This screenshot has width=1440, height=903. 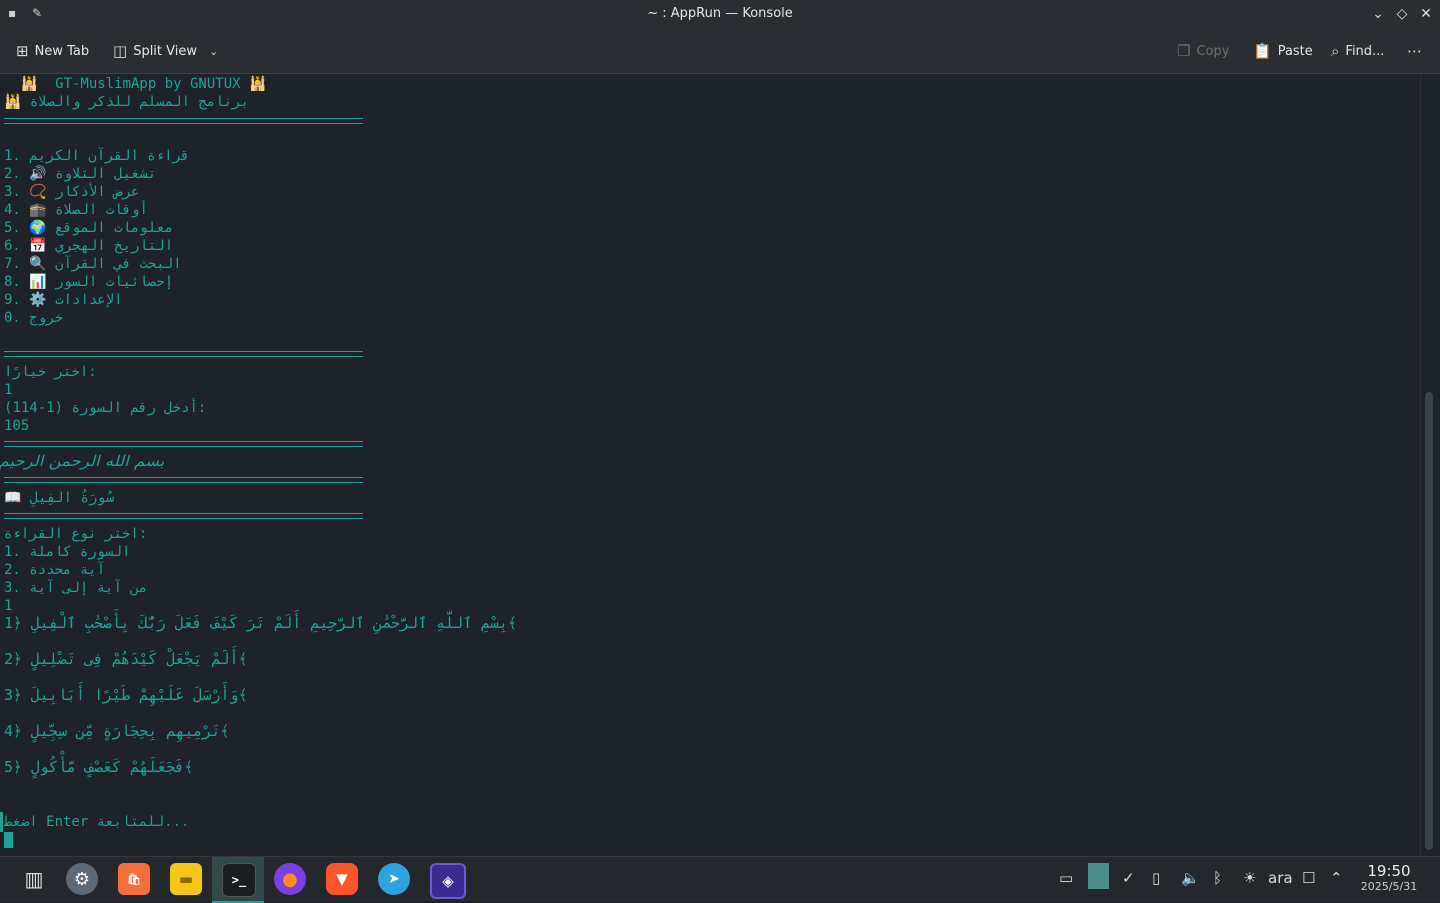 What do you see at coordinates (342, 879) in the screenshot?
I see `brave-icon: ▼` at bounding box center [342, 879].